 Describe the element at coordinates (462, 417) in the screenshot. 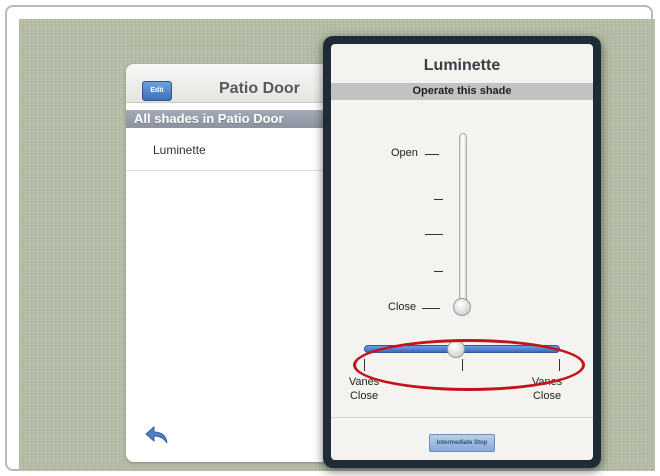

I see `divider` at that location.